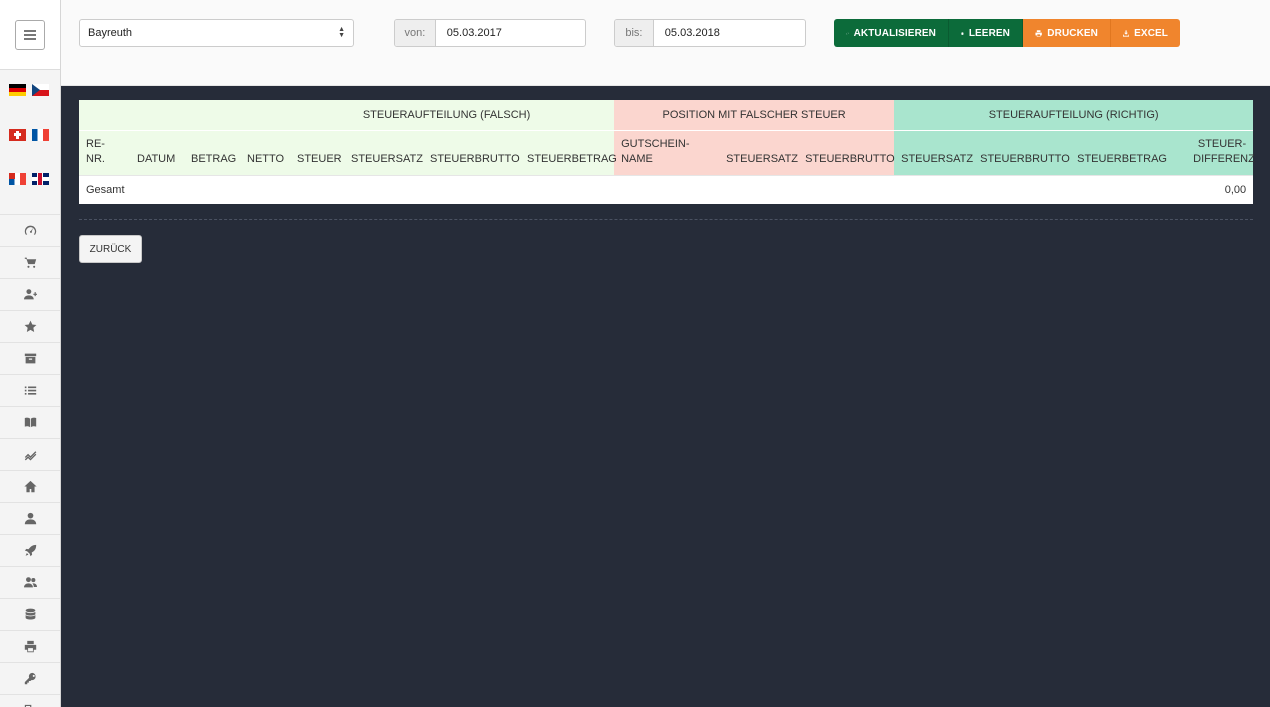 The width and height of the screenshot is (1270, 707). I want to click on hamburger-menu-button, so click(30, 34).